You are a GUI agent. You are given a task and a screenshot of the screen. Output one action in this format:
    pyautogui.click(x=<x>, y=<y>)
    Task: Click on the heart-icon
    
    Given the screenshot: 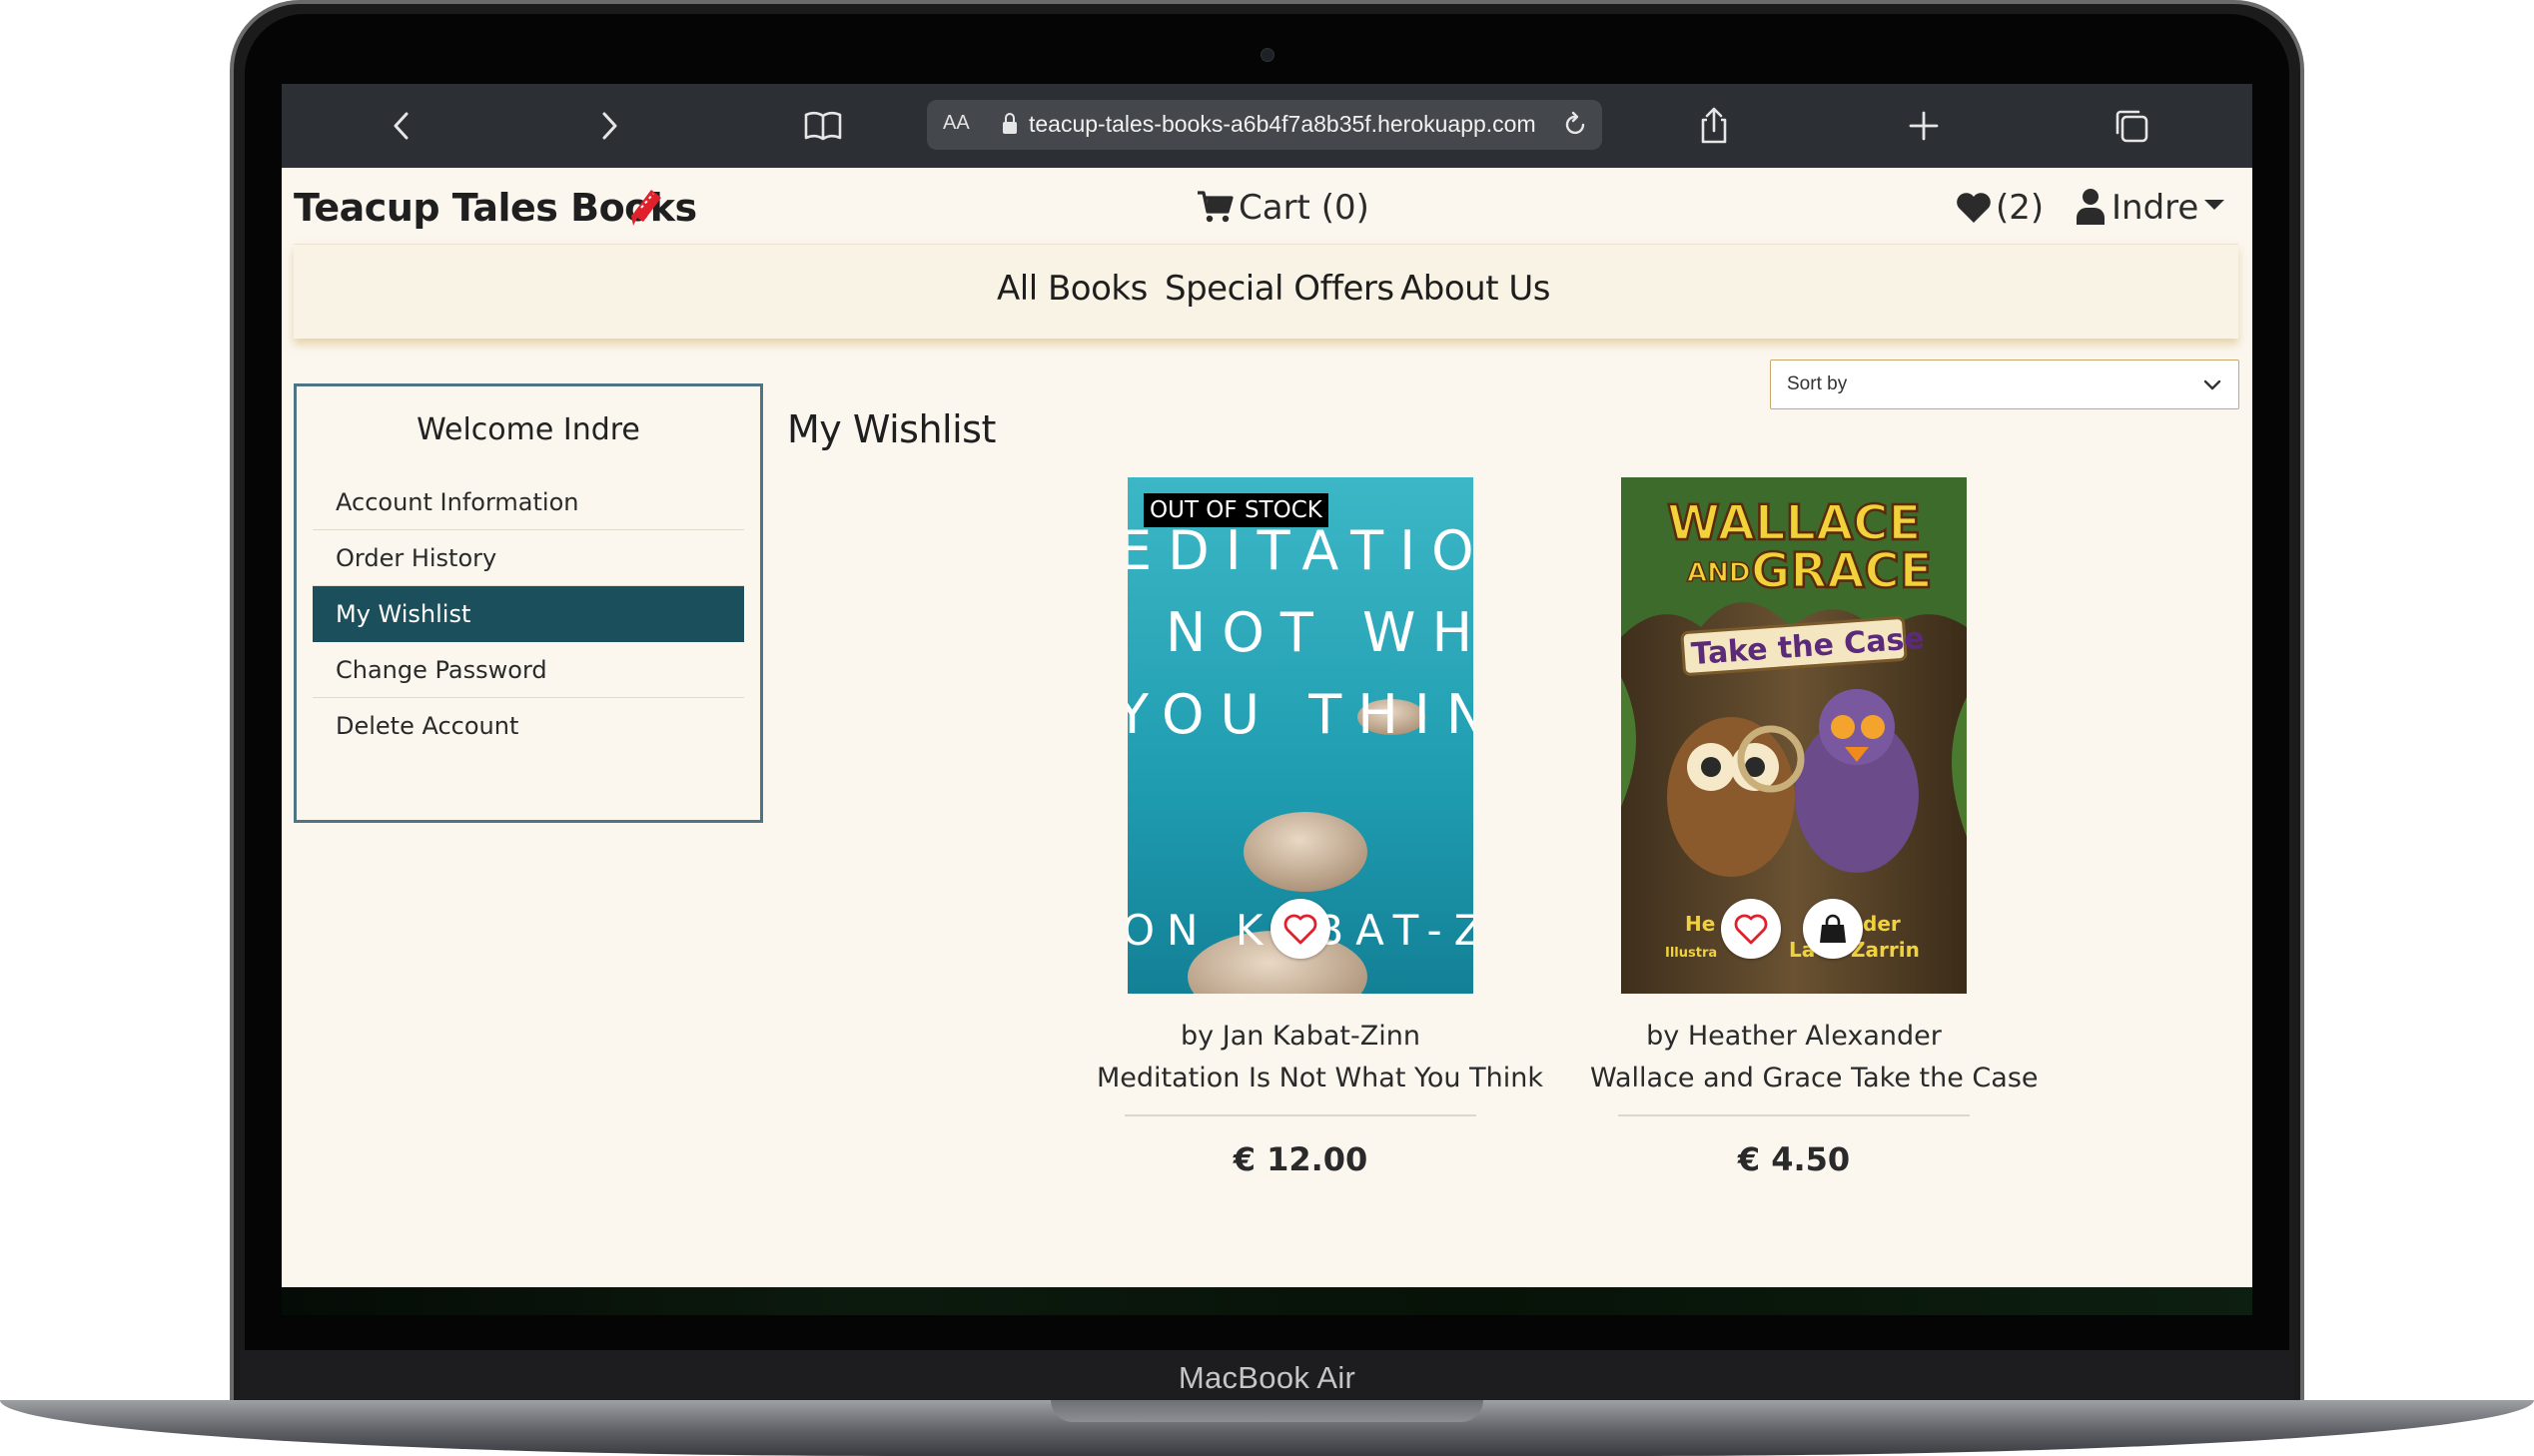 What is the action you would take?
    pyautogui.click(x=1974, y=210)
    